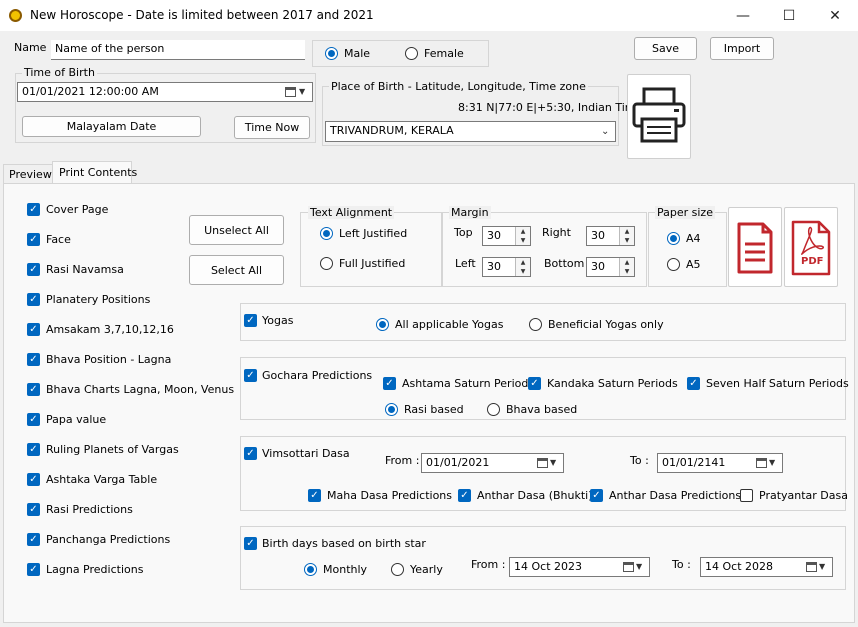  What do you see at coordinates (33, 479) in the screenshot?
I see `ashtaka-varga-checkbox: ✓` at bounding box center [33, 479].